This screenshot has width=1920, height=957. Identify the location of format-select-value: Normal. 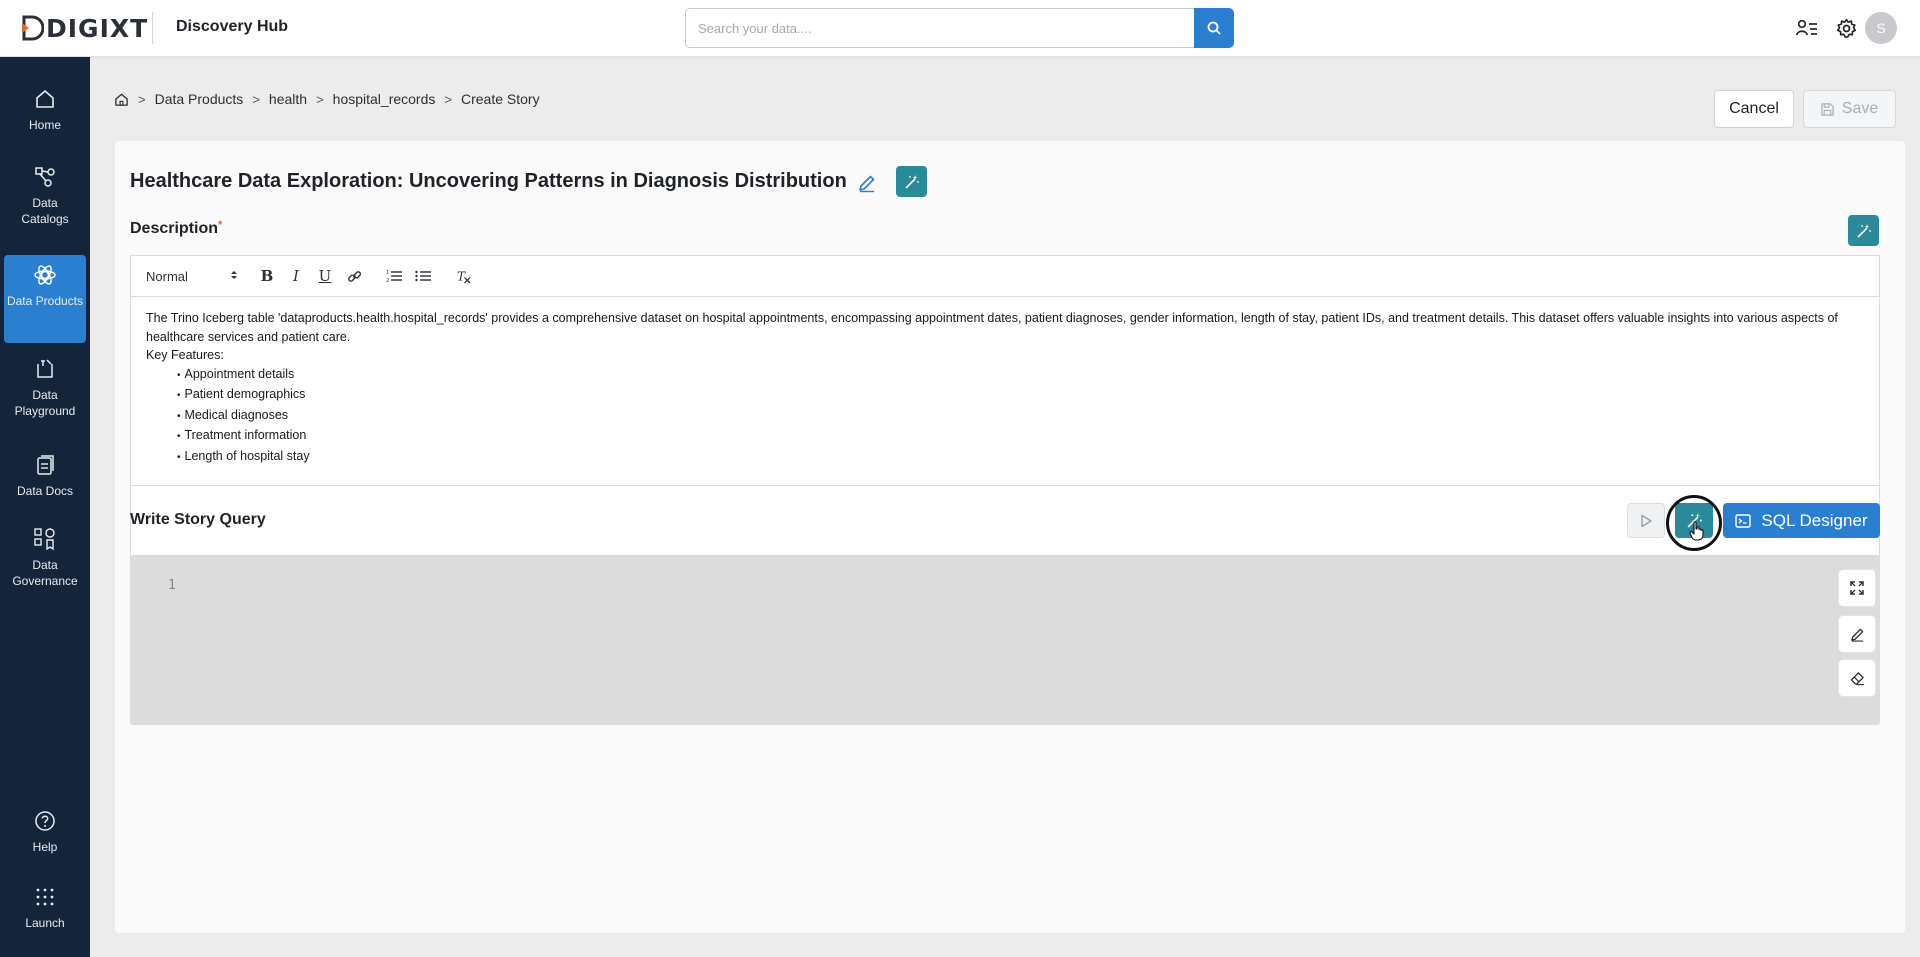
(167, 276).